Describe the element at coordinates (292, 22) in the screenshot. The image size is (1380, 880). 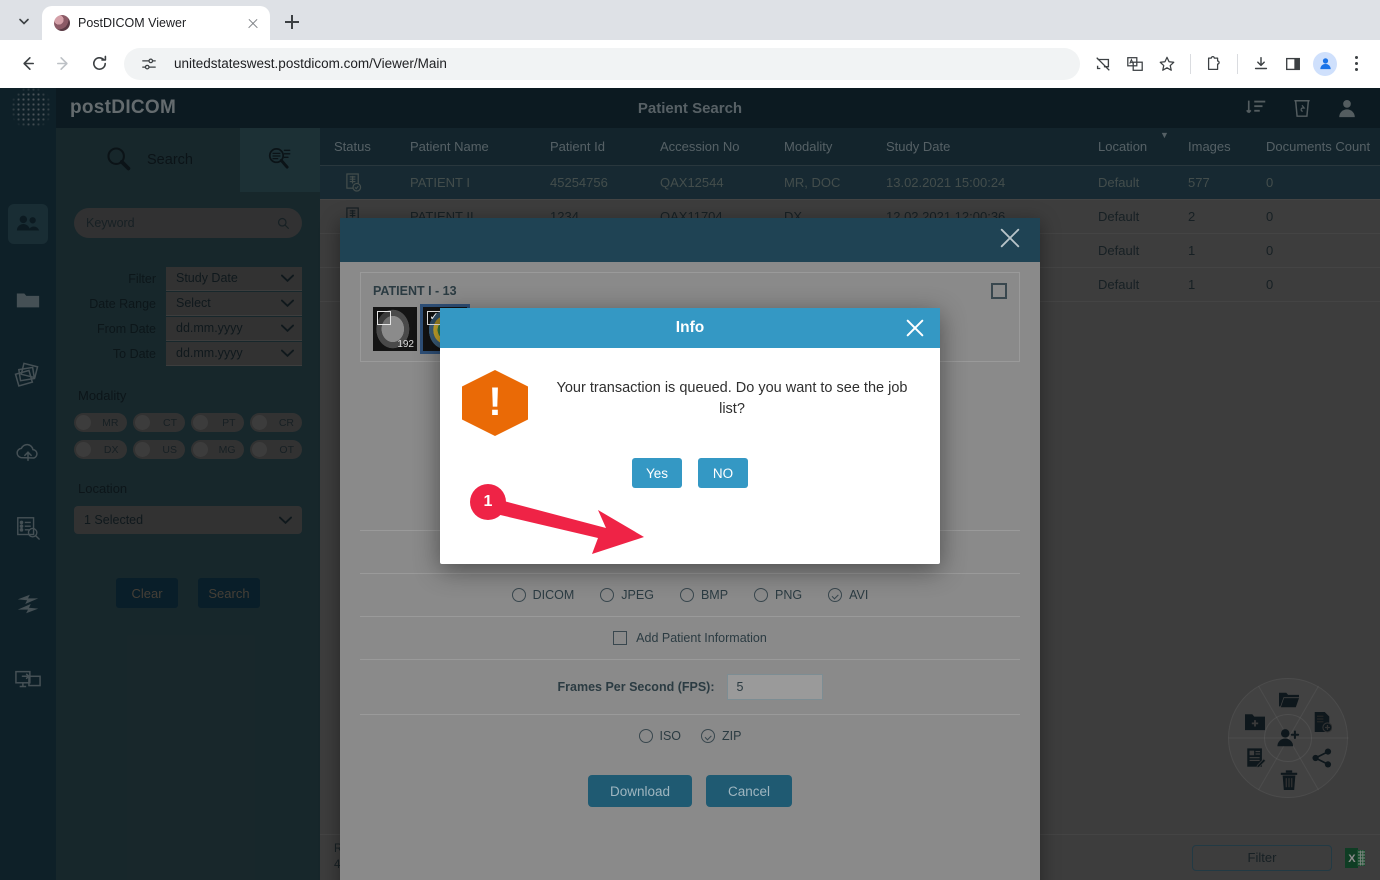
I see `new-tab-button` at that location.